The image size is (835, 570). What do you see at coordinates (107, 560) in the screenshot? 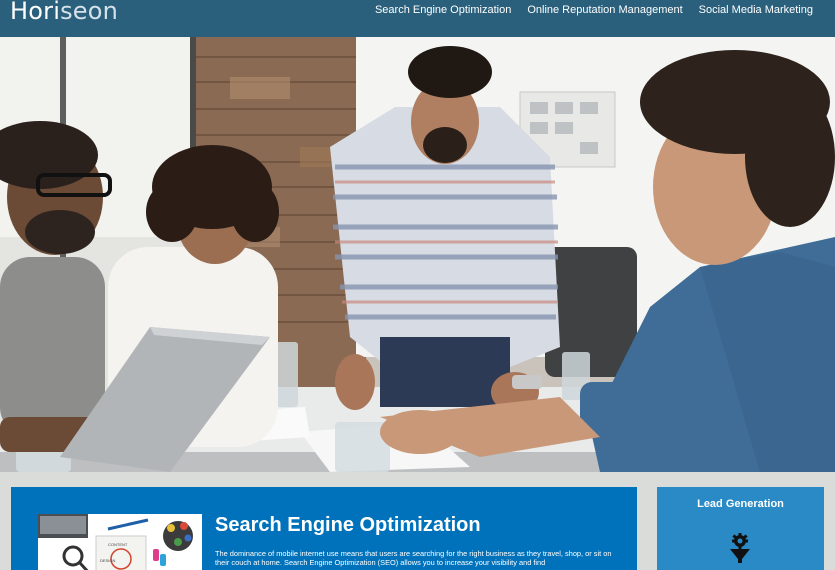
I see `svg-text: DESIGN` at bounding box center [107, 560].